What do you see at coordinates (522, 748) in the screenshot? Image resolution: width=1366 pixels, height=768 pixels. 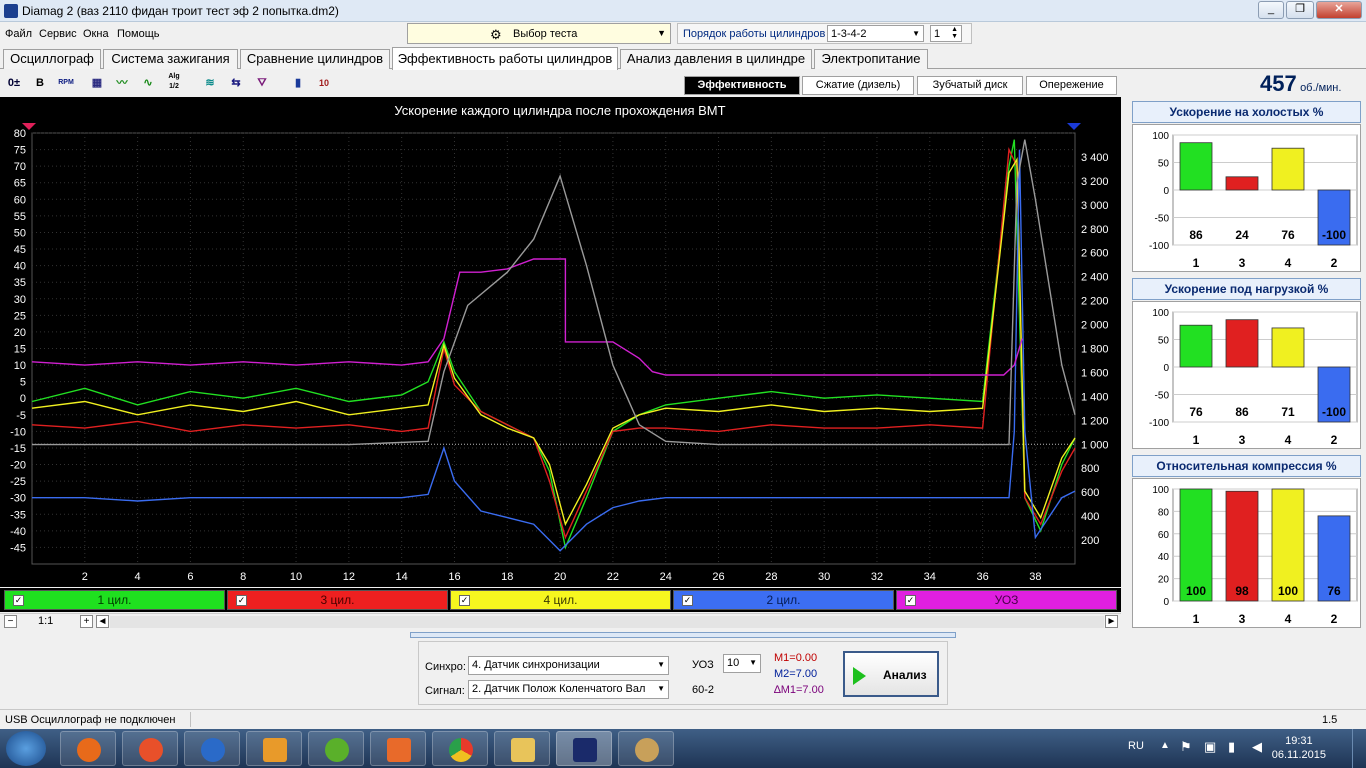 I see `taskbar-explorer` at bounding box center [522, 748].